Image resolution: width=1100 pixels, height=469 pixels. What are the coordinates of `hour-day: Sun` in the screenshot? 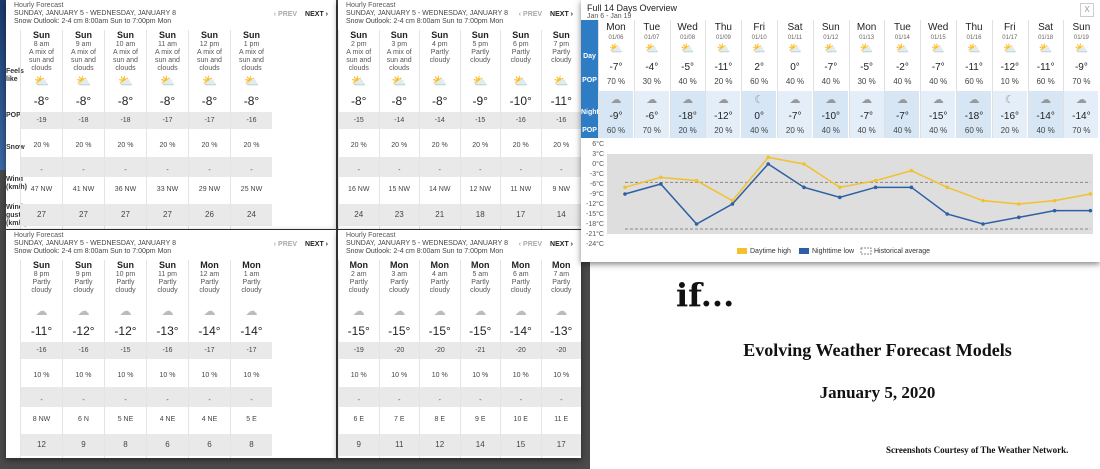 It's located at (561, 35).